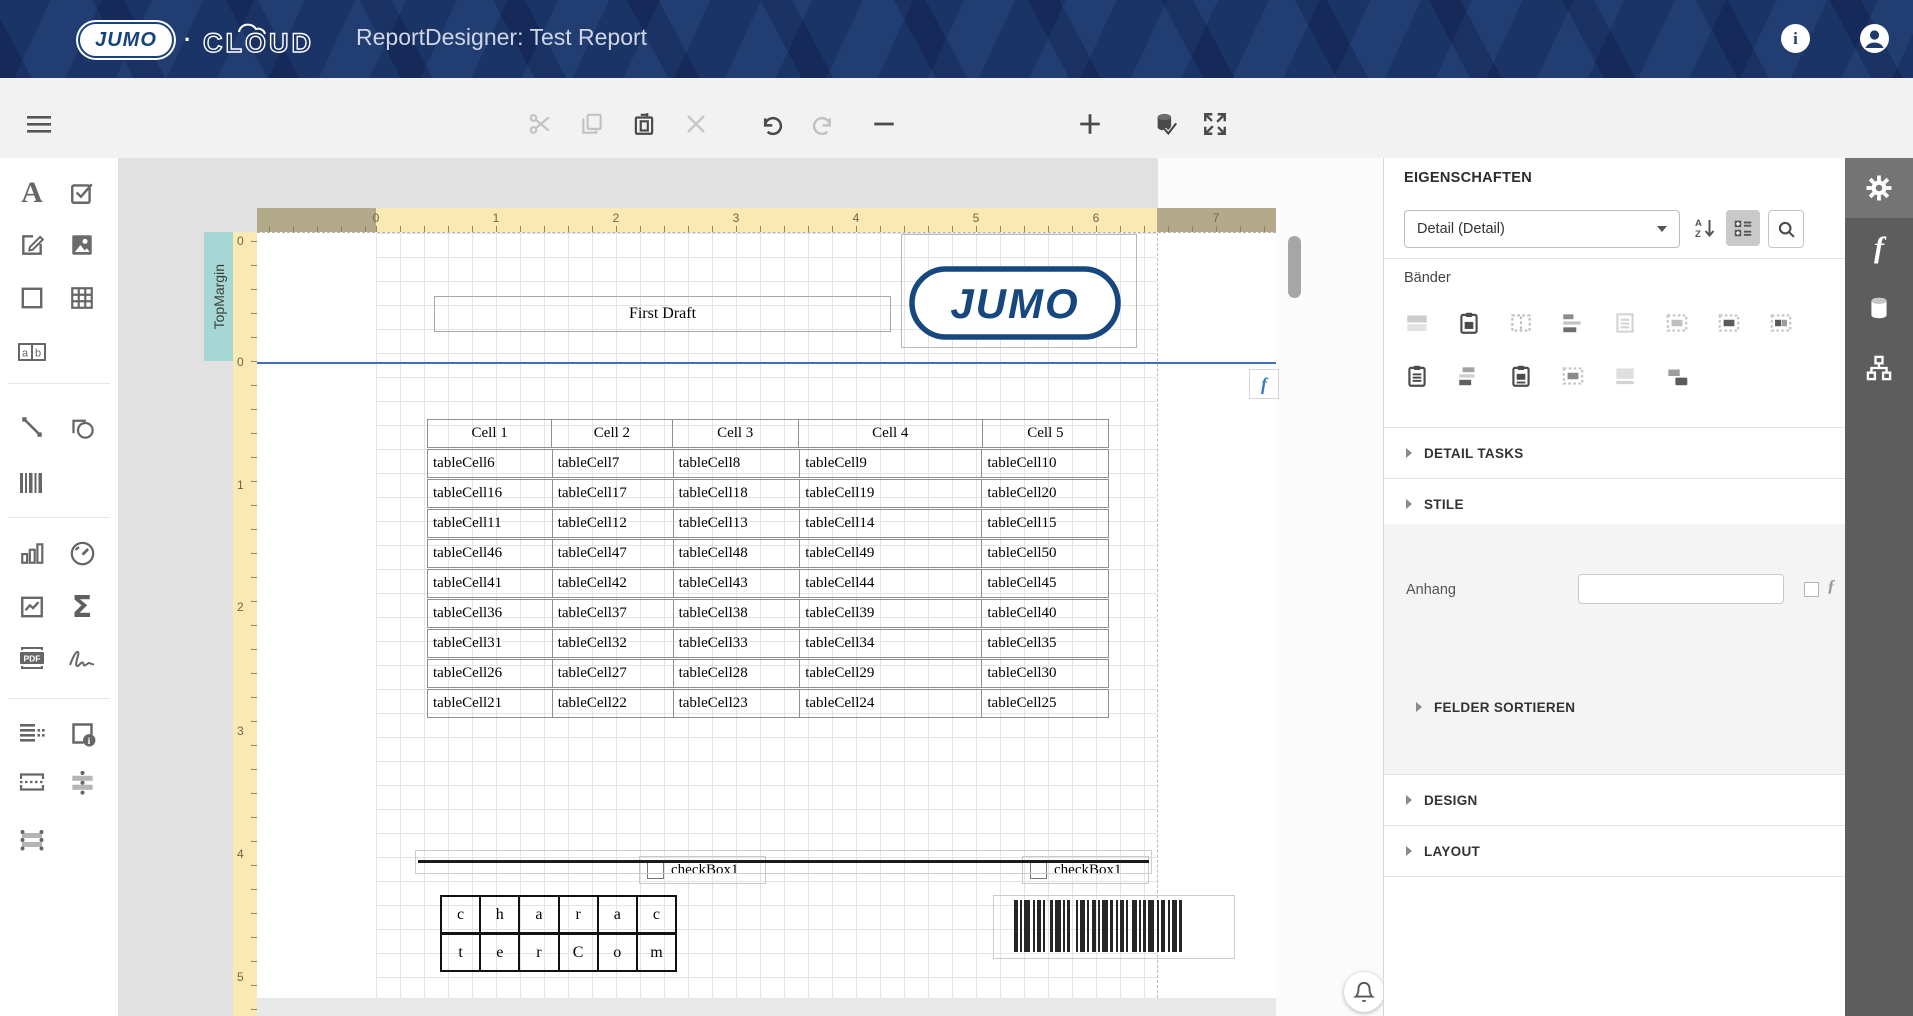 Image resolution: width=1913 pixels, height=1016 pixels. Describe the element at coordinates (737, 523) in the screenshot. I see `table-cell: tableCell13` at that location.